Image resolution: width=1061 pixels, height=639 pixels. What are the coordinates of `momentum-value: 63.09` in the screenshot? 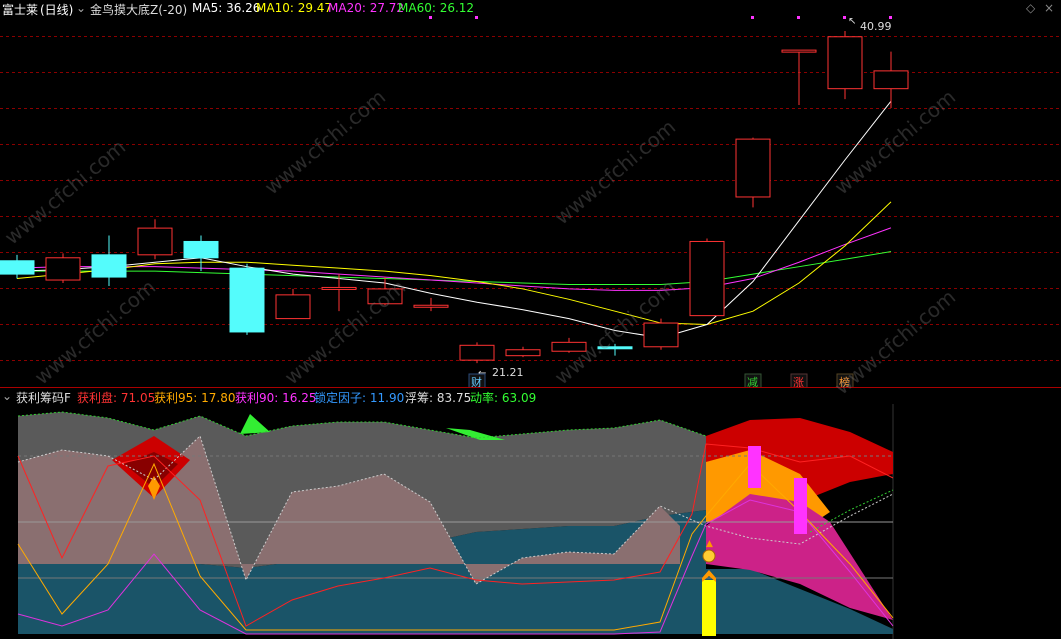 It's located at (519, 398).